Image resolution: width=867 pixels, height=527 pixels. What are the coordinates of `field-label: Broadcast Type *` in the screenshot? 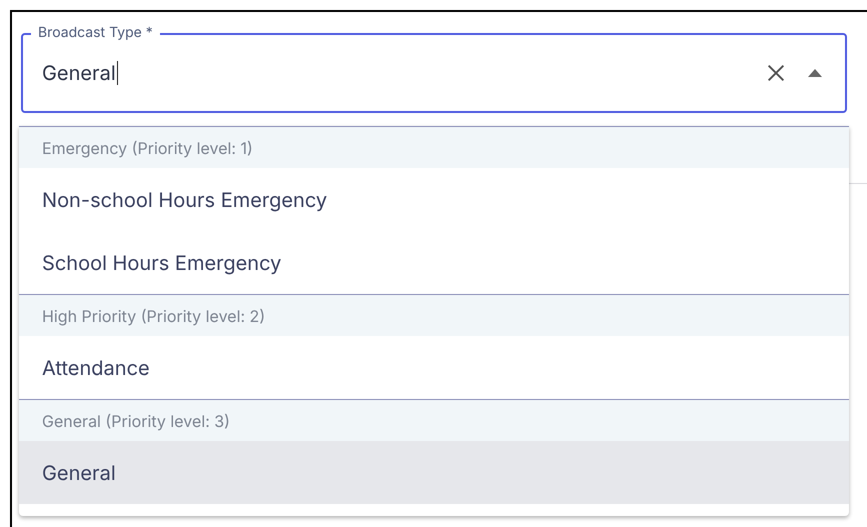 It's located at (95, 33).